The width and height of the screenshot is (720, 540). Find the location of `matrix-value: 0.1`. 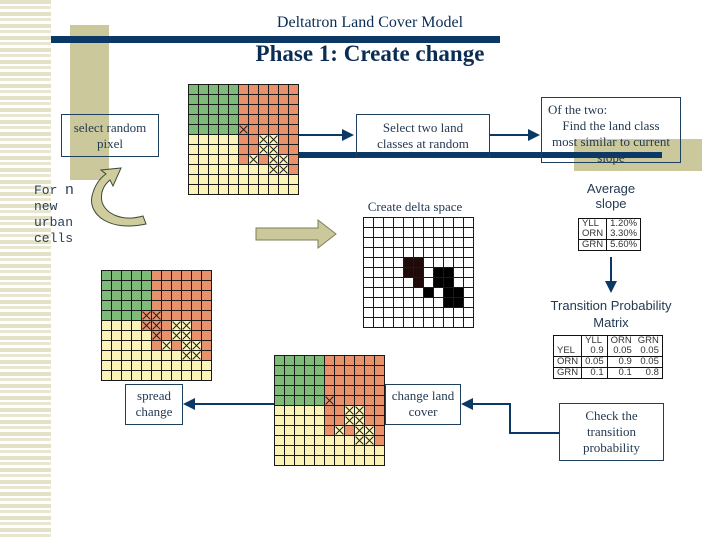

matrix-value: 0.1 is located at coordinates (621, 373).